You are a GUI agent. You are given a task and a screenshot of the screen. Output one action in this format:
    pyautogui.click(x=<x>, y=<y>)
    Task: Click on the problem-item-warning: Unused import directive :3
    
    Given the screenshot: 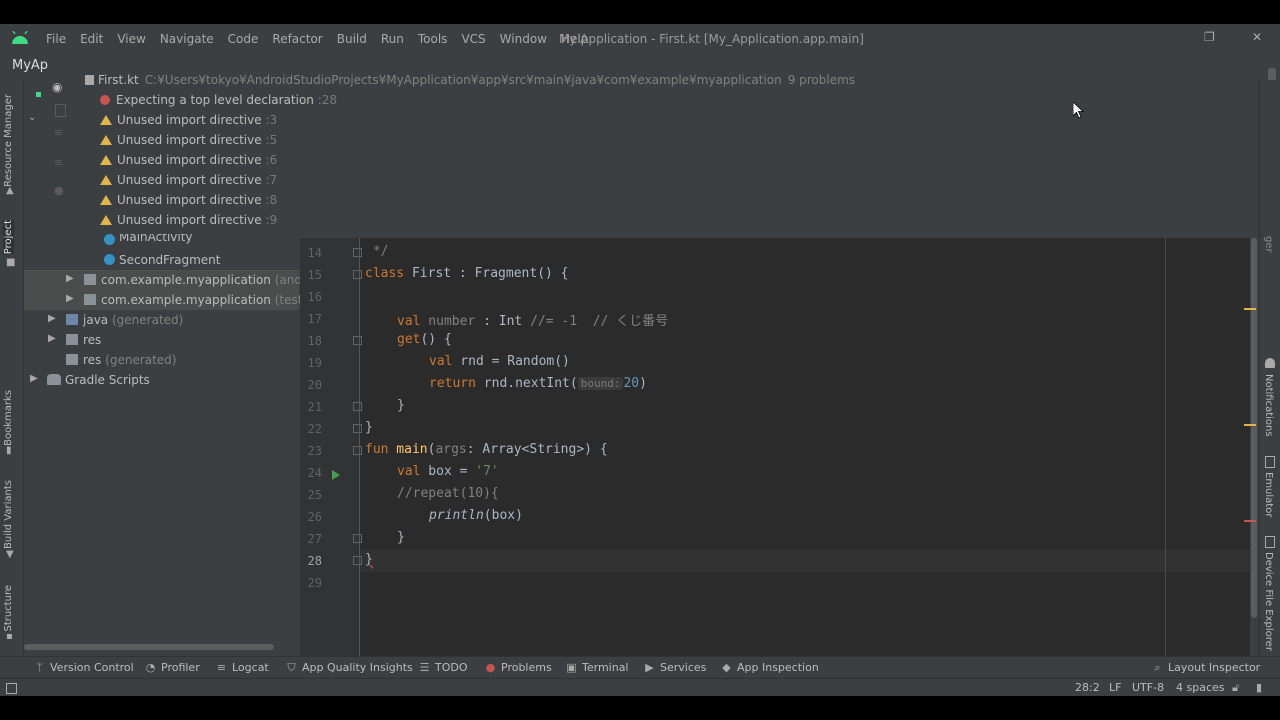 What is the action you would take?
    pyautogui.click(x=188, y=120)
    